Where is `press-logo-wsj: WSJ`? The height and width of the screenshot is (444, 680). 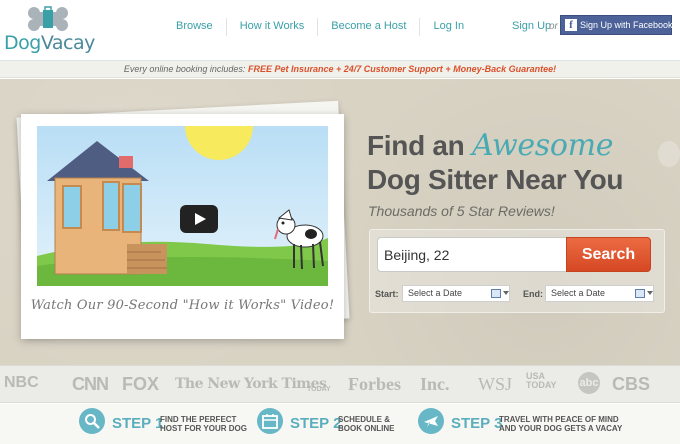 press-logo-wsj: WSJ is located at coordinates (495, 384).